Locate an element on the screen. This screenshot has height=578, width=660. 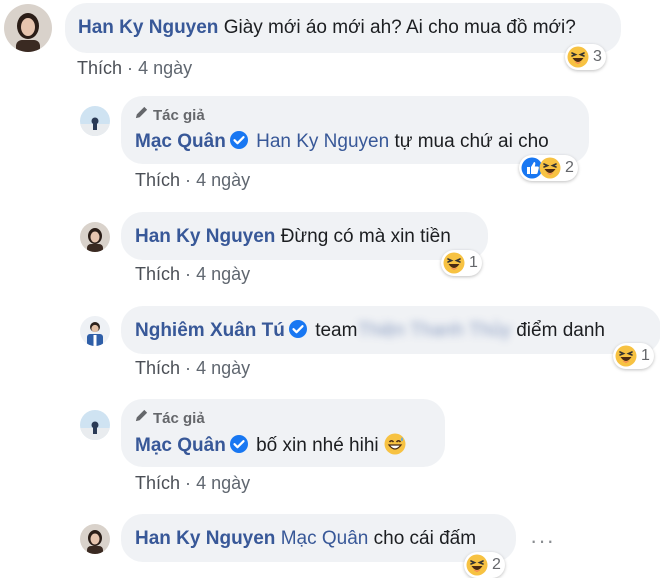
blurred-mention: Thiện Thanh Thủy is located at coordinates (434, 330).